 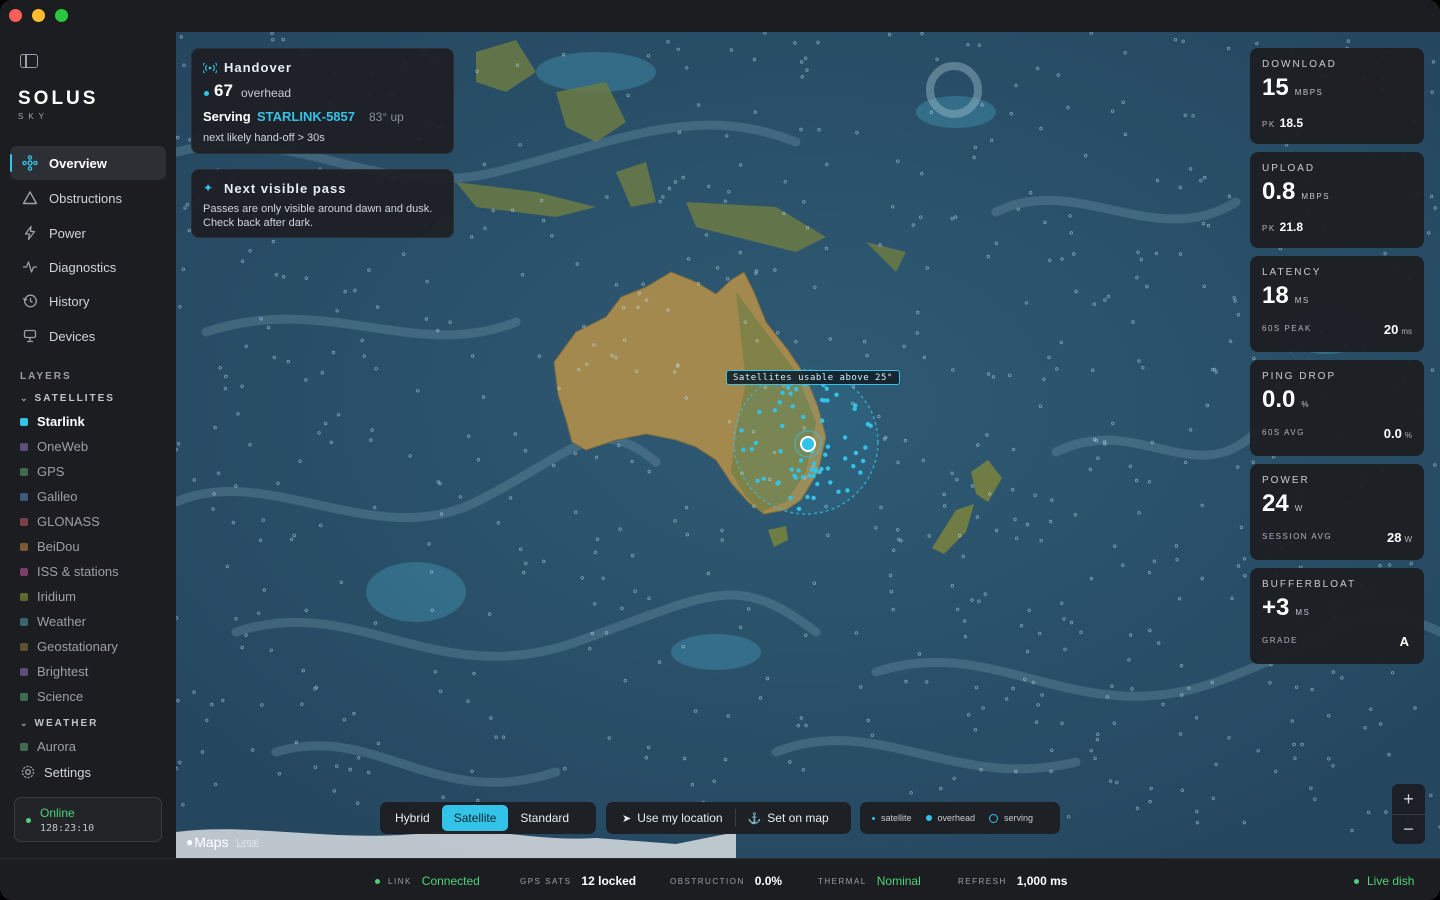 I want to click on map-mode-satellite: Satellite, so click(x=475, y=818).